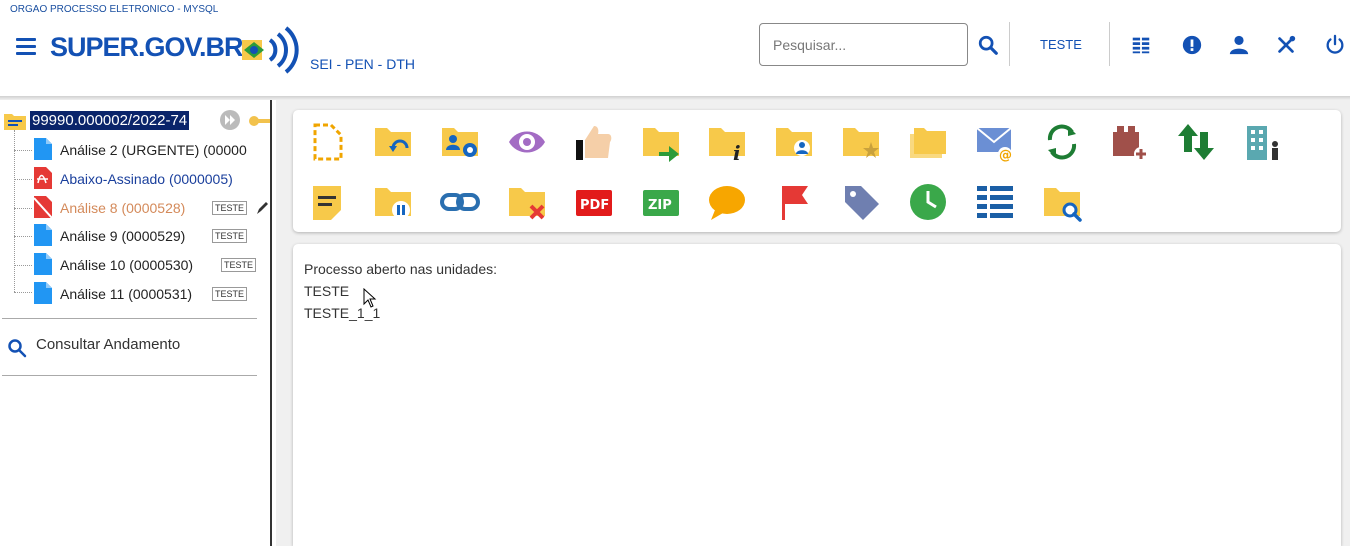 Image resolution: width=1350 pixels, height=546 pixels. I want to click on eye-icon, so click(527, 142).